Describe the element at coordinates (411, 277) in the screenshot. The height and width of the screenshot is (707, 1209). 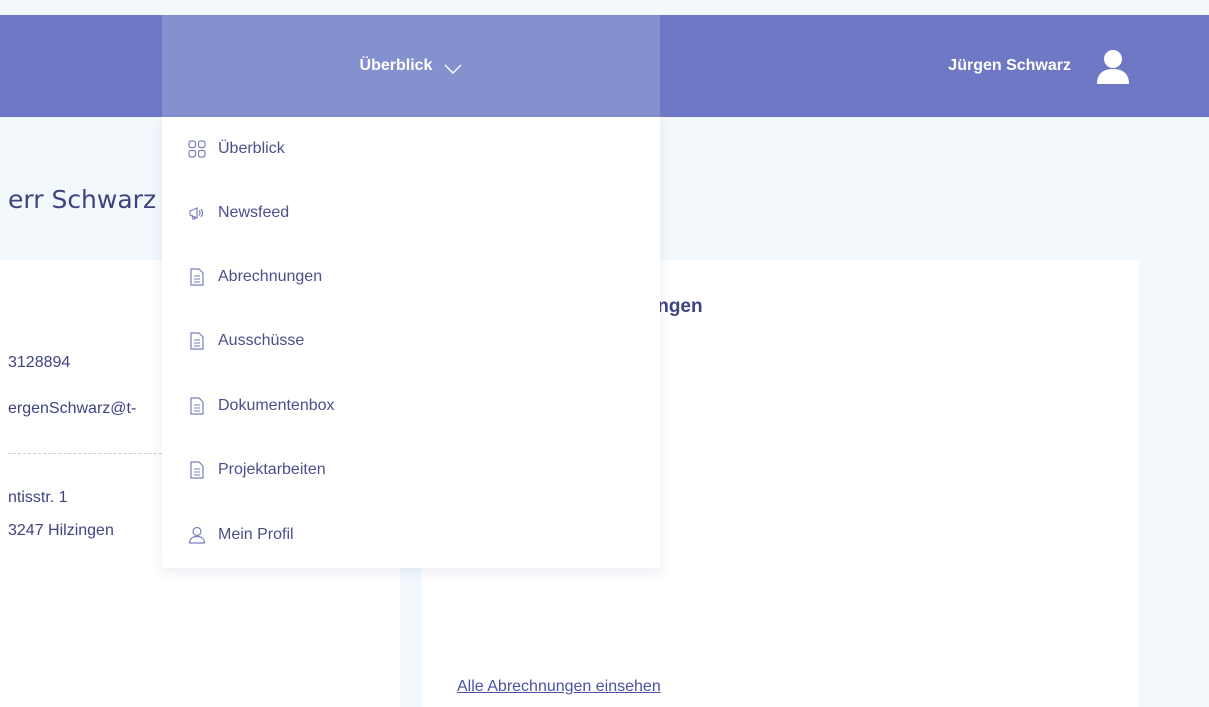
I see `menu-item-billings: Abrechnungen` at that location.